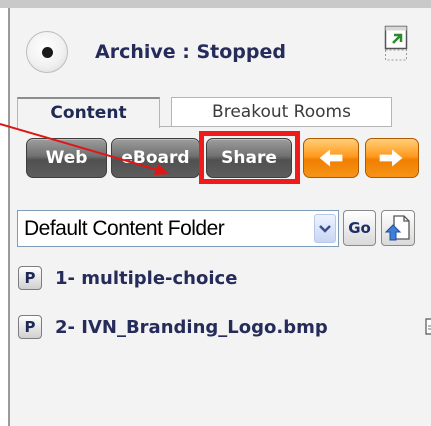 This screenshot has height=426, width=431. I want to click on tab-divider-line, so click(276, 126).